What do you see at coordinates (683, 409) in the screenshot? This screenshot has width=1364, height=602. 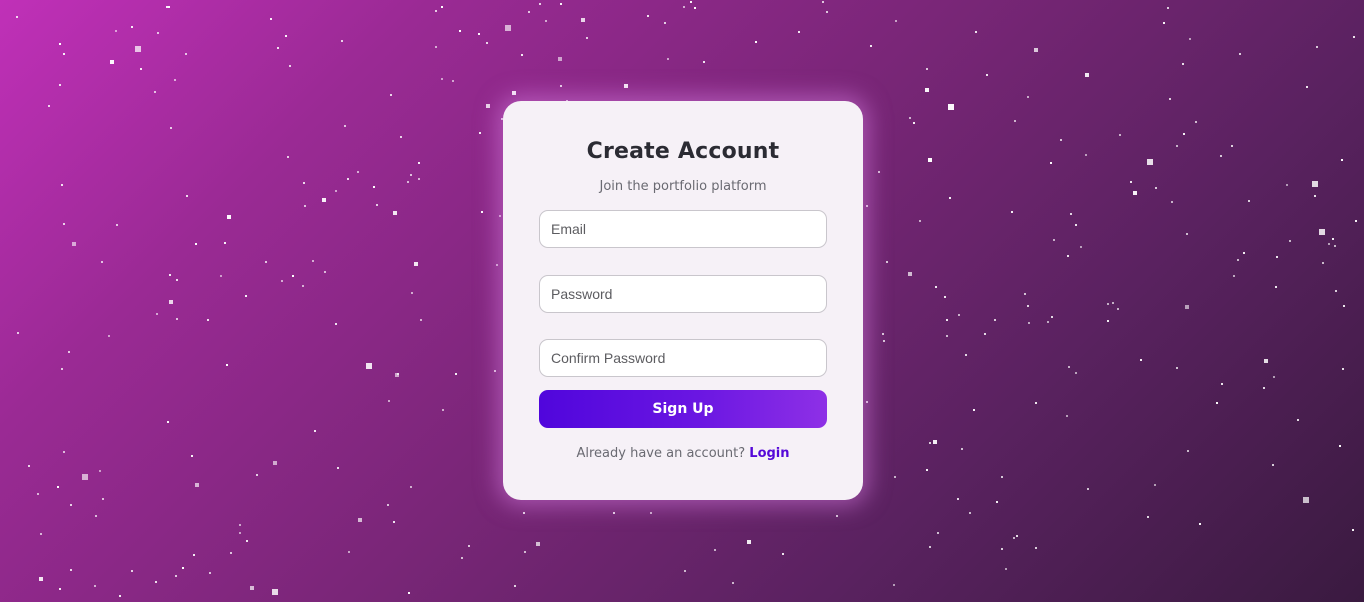 I see `signup-button: Sign Up` at bounding box center [683, 409].